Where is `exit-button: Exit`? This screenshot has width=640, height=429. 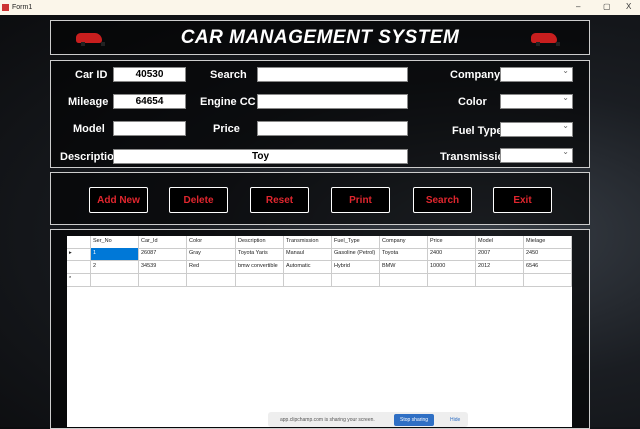 exit-button: Exit is located at coordinates (522, 200).